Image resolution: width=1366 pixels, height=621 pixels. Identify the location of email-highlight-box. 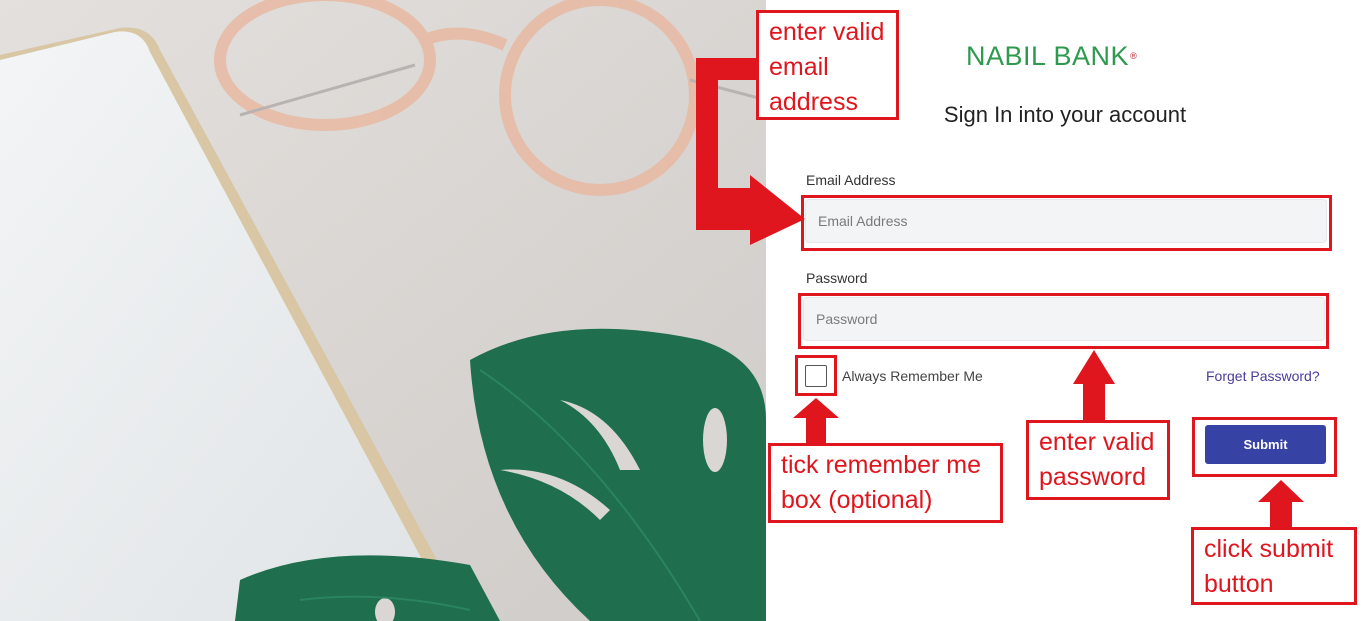
(1066, 223).